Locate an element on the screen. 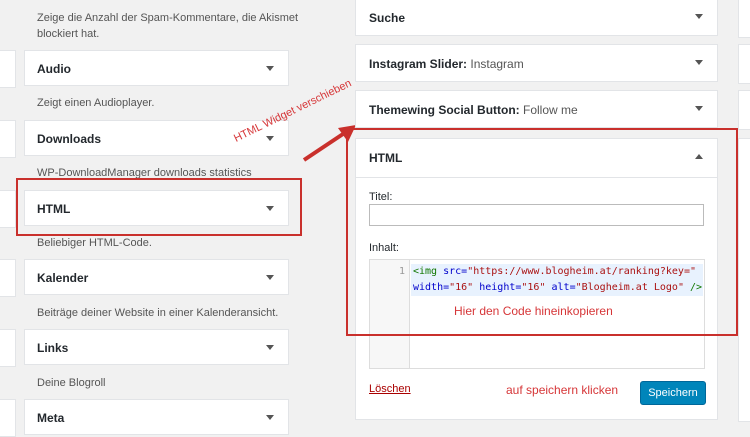  widget-title-text: Instagram Slider: is located at coordinates (418, 64).